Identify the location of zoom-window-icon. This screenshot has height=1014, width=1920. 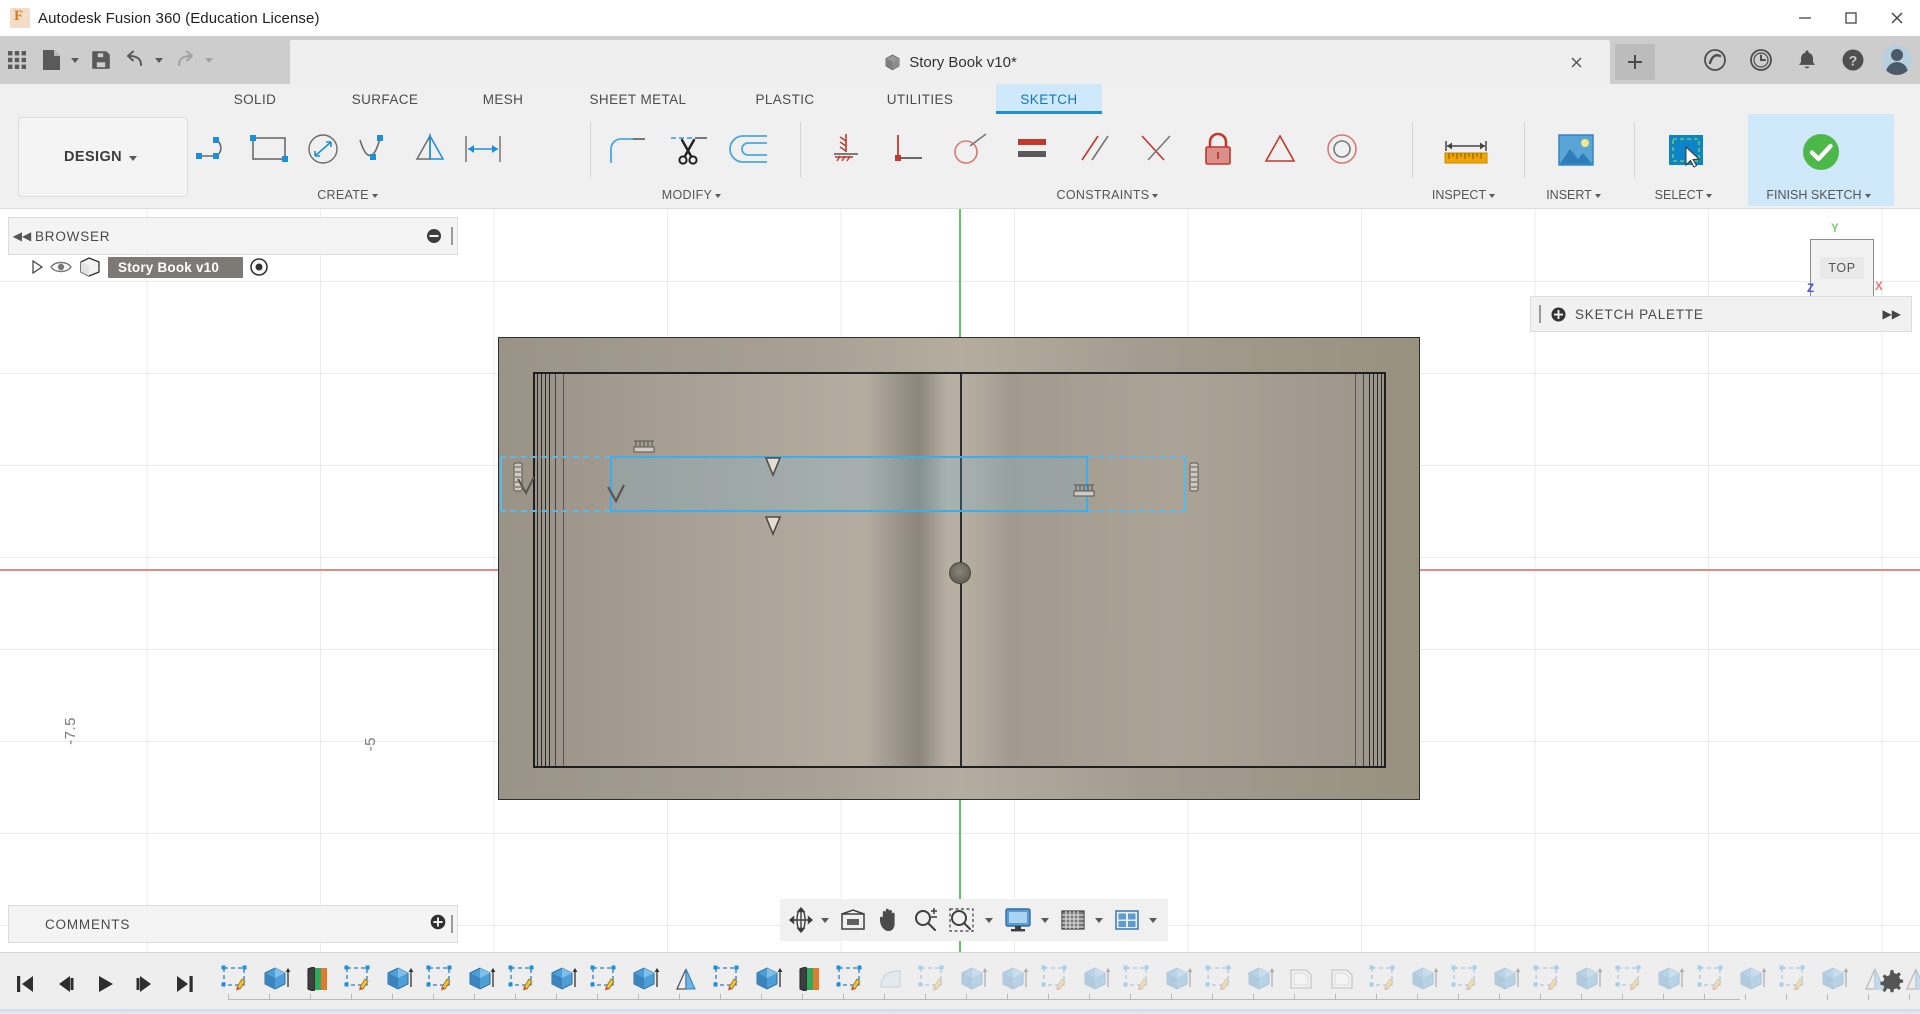
(962, 920).